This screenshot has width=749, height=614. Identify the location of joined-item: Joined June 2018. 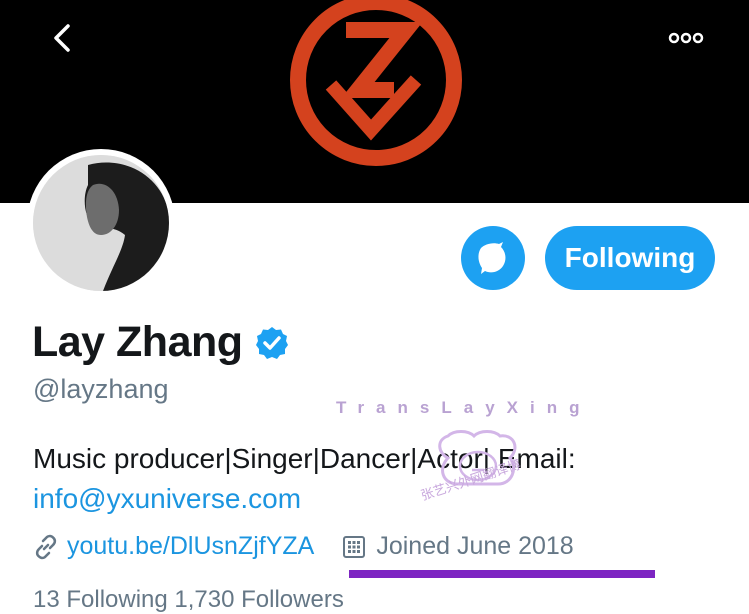
(458, 546).